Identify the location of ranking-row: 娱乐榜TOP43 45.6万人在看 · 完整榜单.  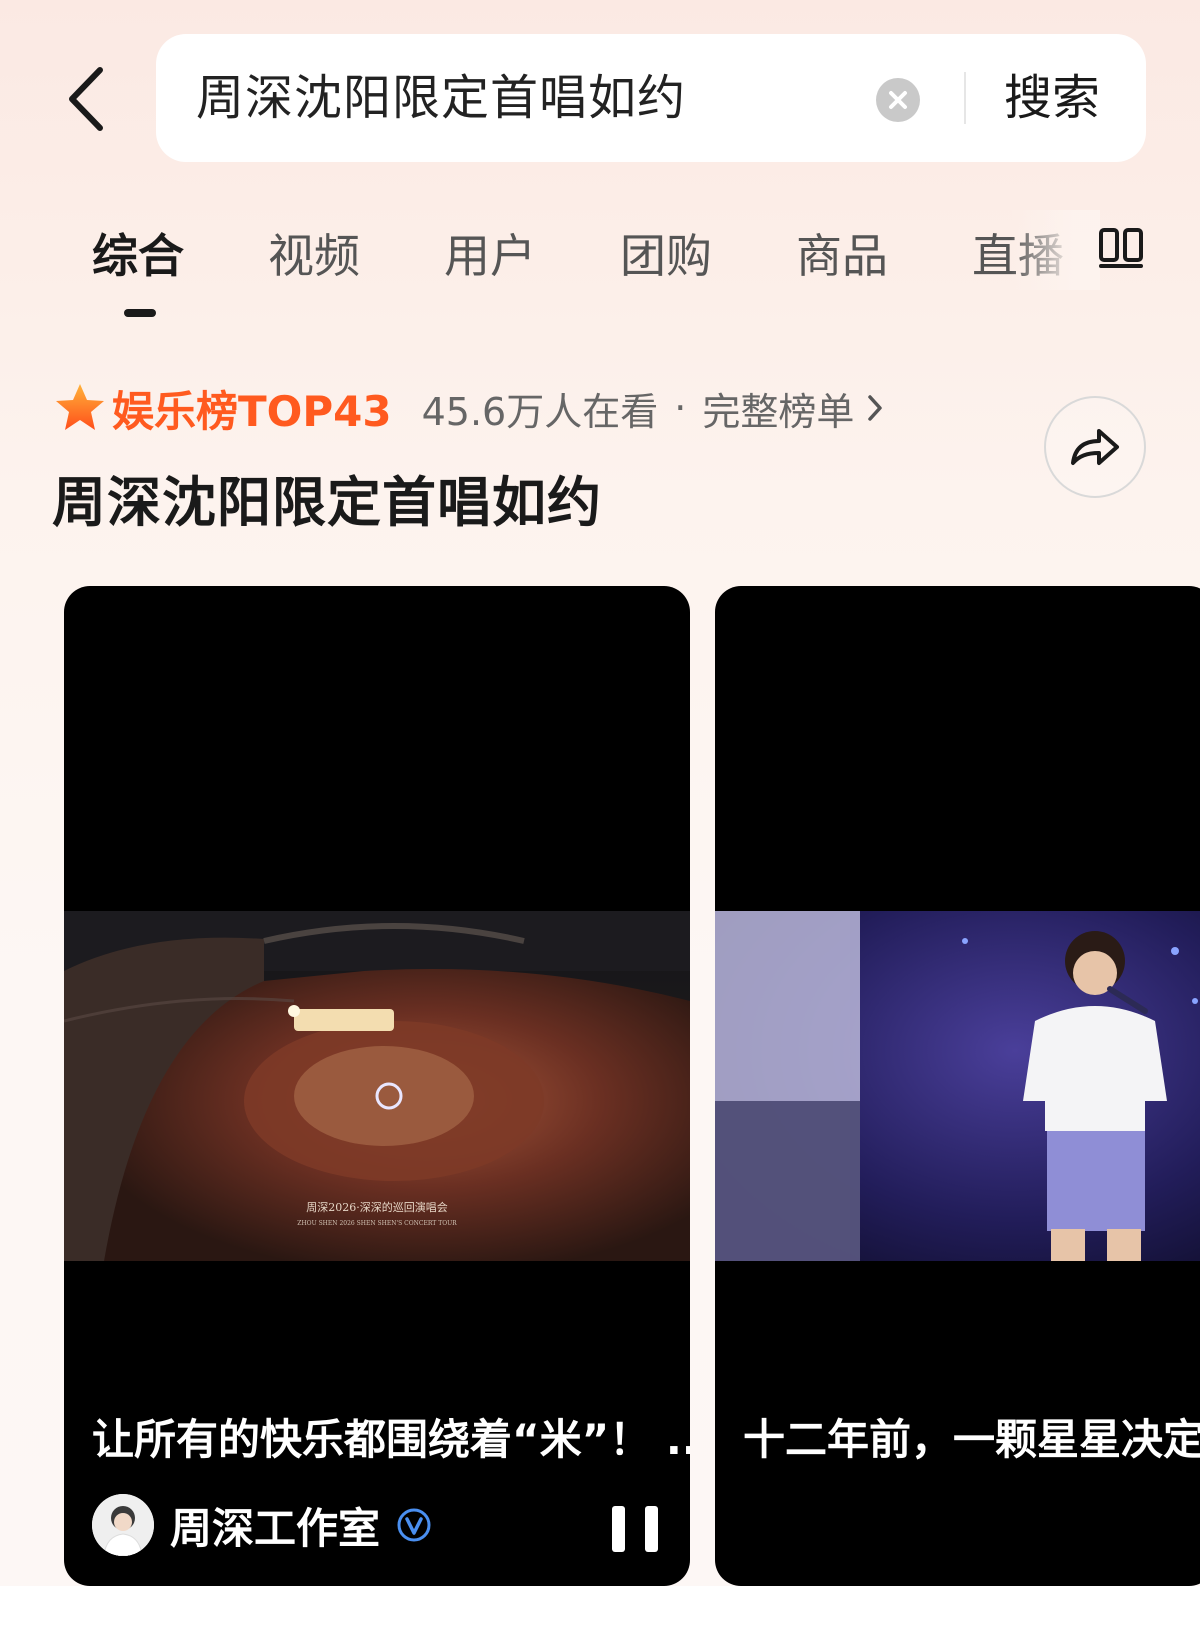
(469, 408).